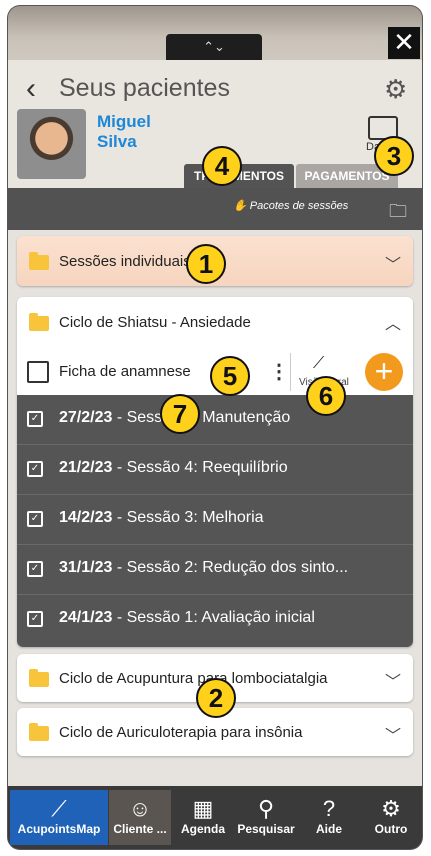 This screenshot has width=431, height=856. I want to click on hand-icon: ✋, so click(241, 206).